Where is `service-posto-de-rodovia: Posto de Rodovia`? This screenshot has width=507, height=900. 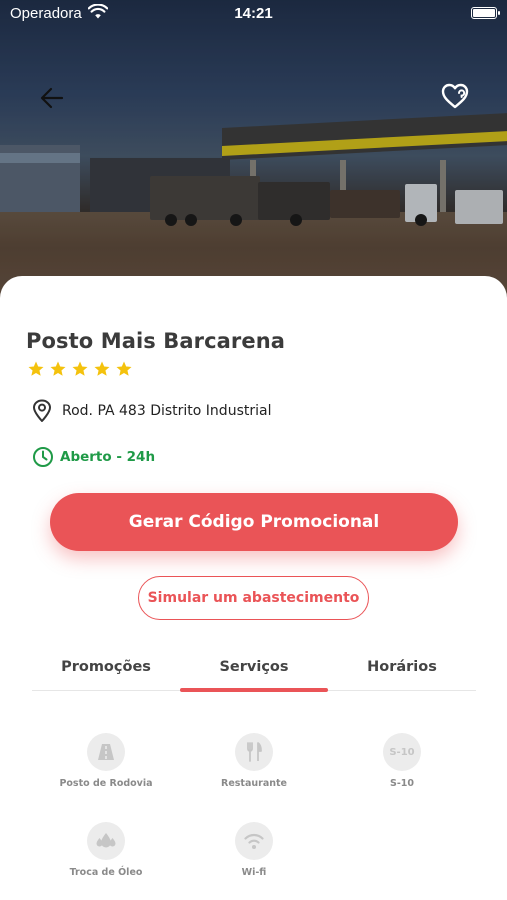
service-posto-de-rodovia: Posto de Rodovia is located at coordinates (106, 761).